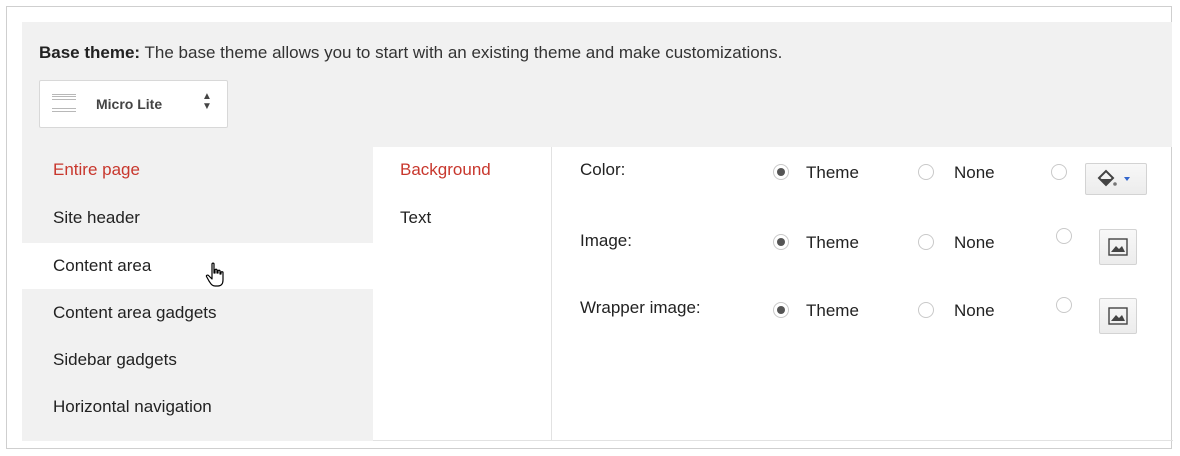 The image size is (1180, 456). I want to click on wrapper-image-theme-label: Theme, so click(832, 311).